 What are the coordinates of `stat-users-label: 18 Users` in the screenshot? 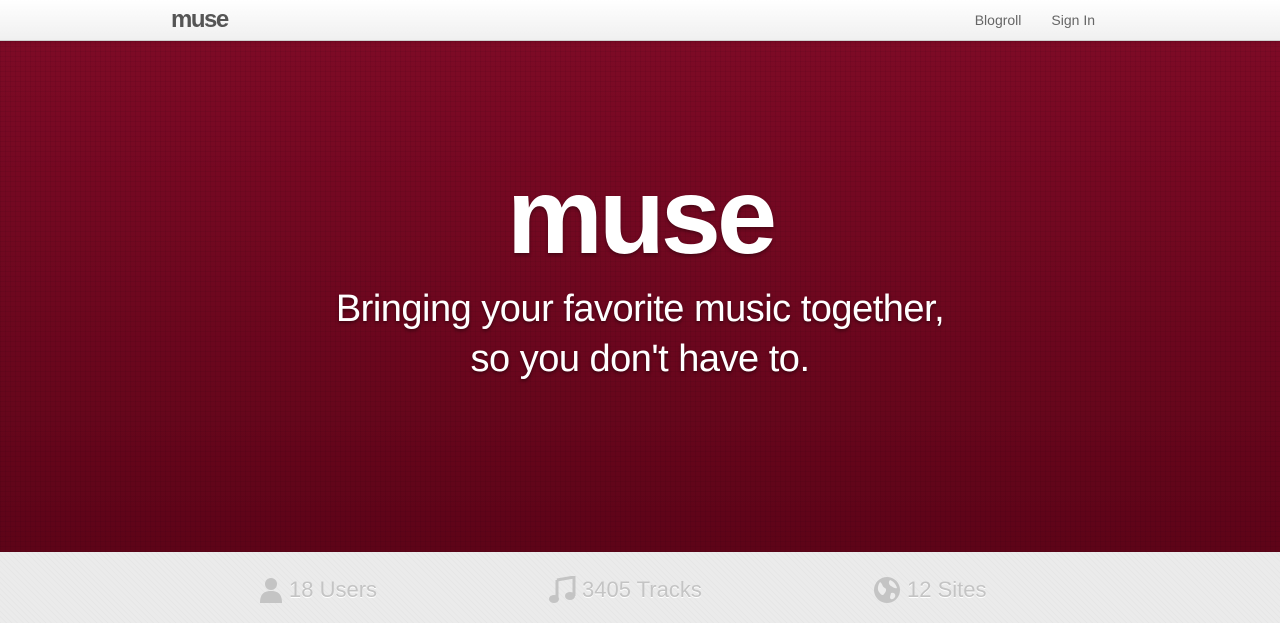 It's located at (333, 589).